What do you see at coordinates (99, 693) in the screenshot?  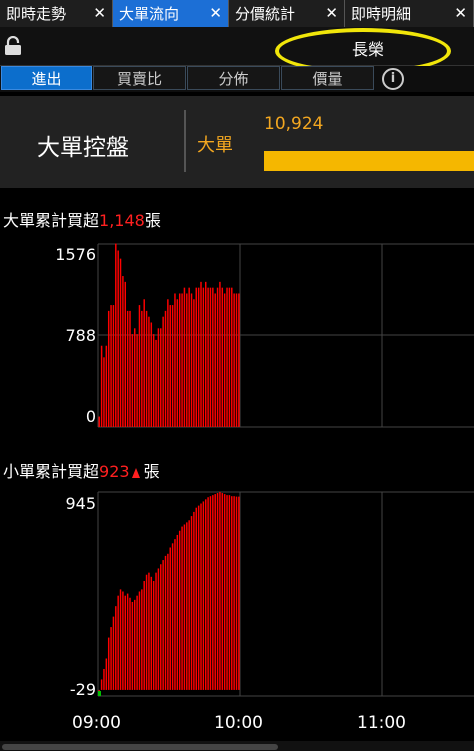 I see `start-marker` at bounding box center [99, 693].